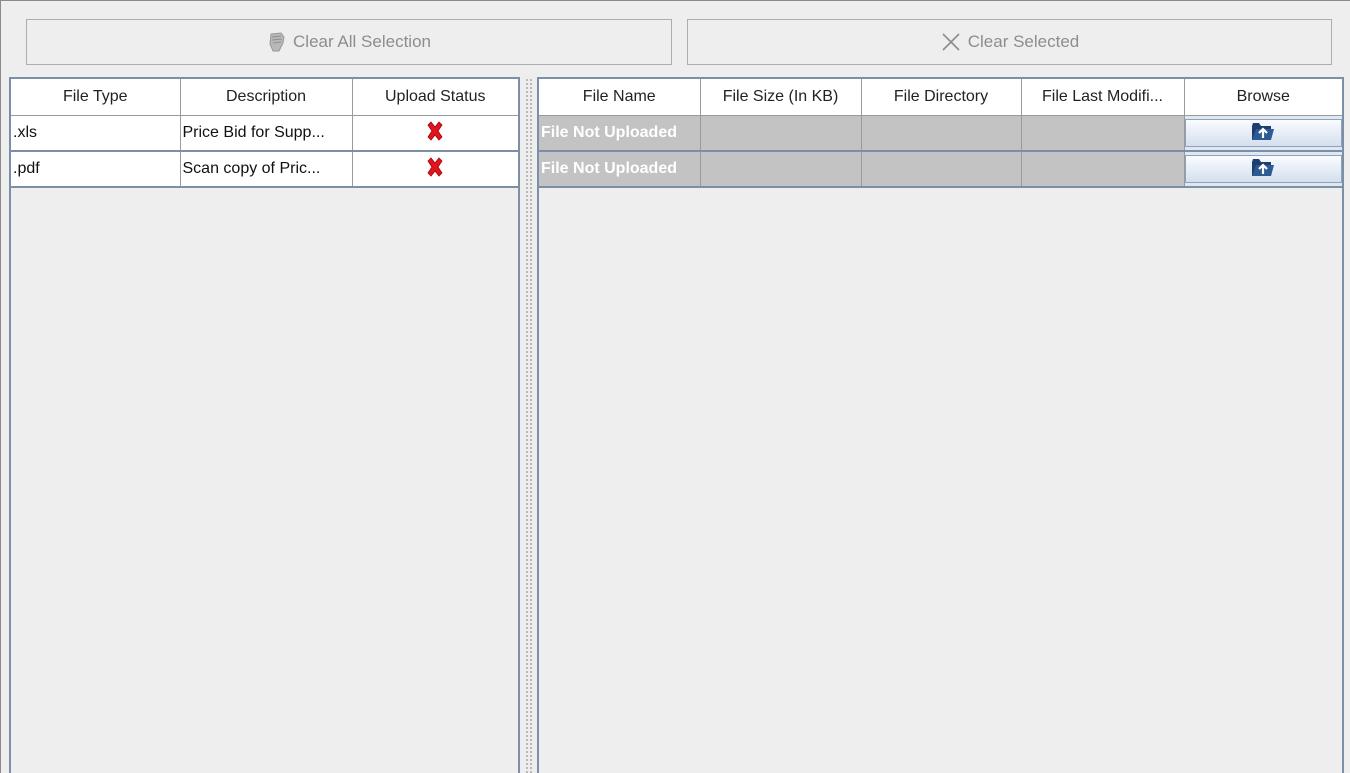 This screenshot has width=1350, height=773. Describe the element at coordinates (1263, 97) in the screenshot. I see `column-header-browse: Browse` at that location.